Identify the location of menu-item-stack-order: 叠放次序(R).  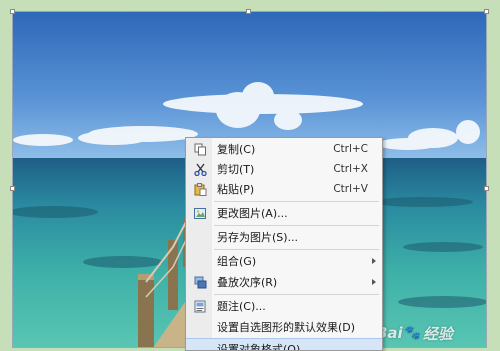
(284, 282).